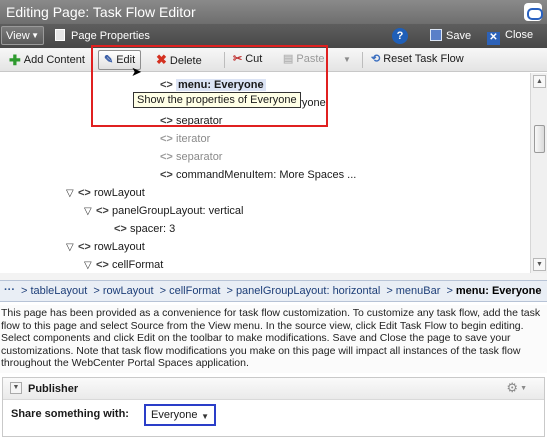 This screenshot has width=547, height=440. Describe the element at coordinates (436, 35) in the screenshot. I see `save-disk-icon` at that location.